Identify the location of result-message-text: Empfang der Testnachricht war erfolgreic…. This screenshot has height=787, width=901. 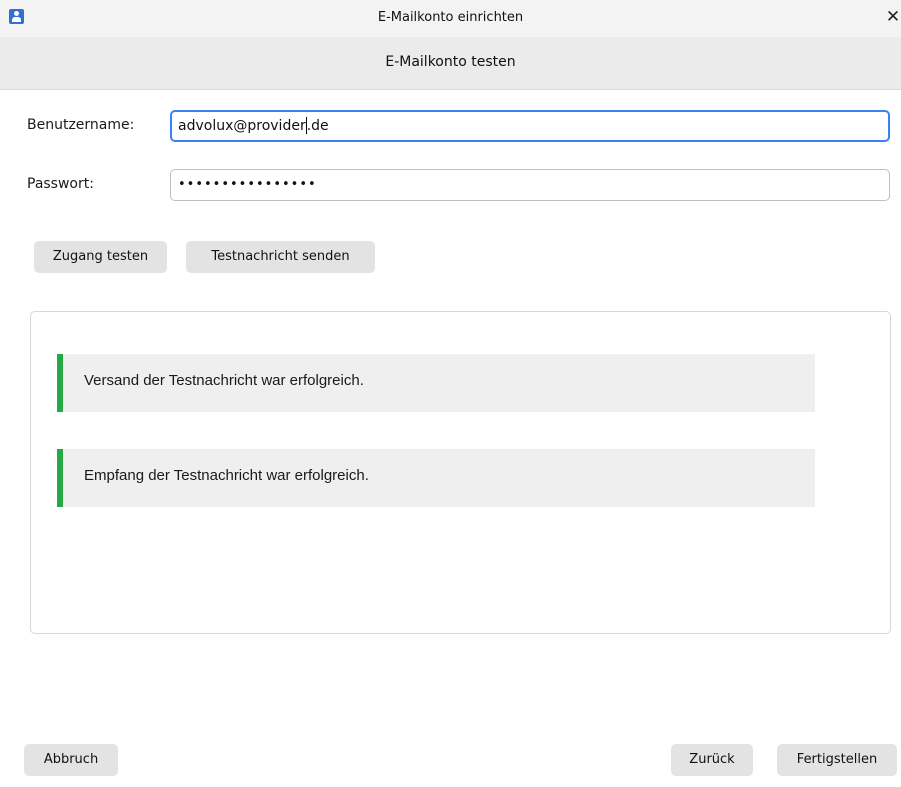
(226, 475).